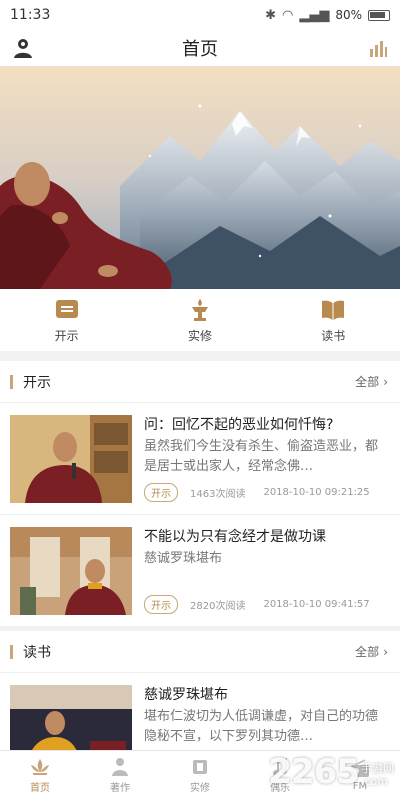 This screenshot has width=400, height=800. What do you see at coordinates (120, 788) in the screenshot?
I see `tab-label: 著作` at bounding box center [120, 788].